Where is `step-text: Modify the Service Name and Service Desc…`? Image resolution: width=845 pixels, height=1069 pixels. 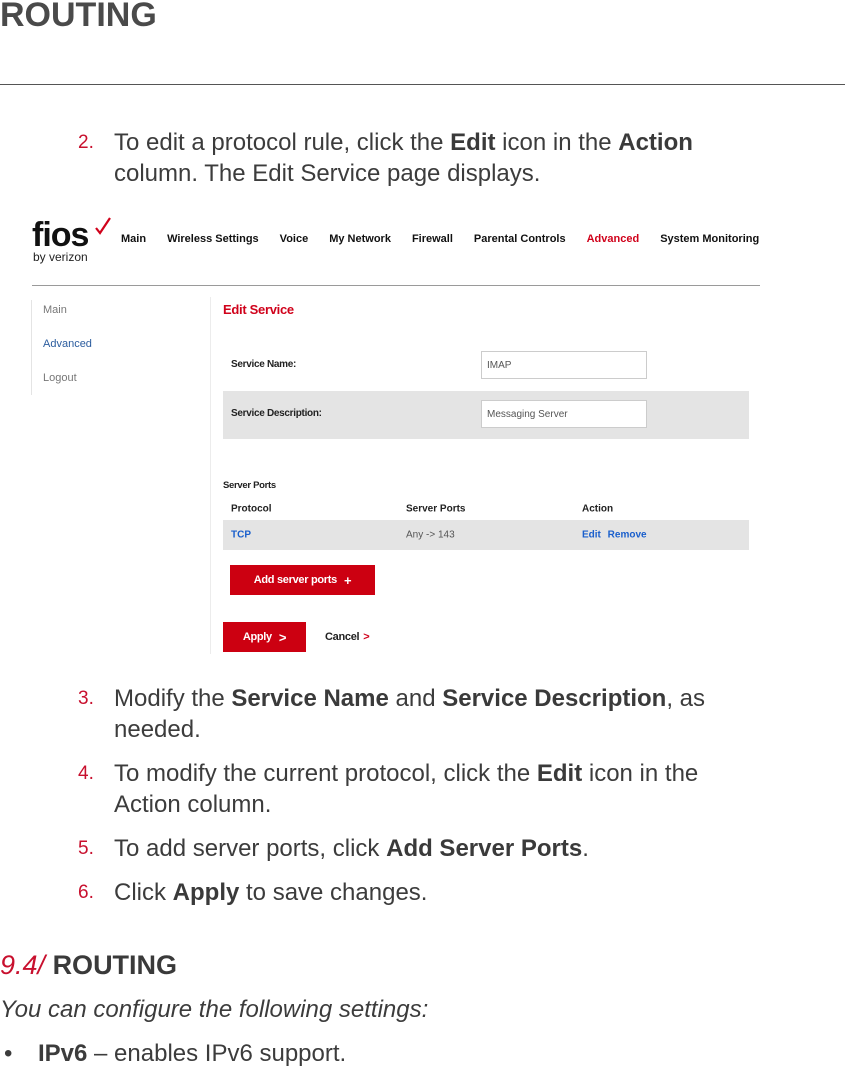
step-text: Modify the Service Name and Service Desc… is located at coordinates (441, 714).